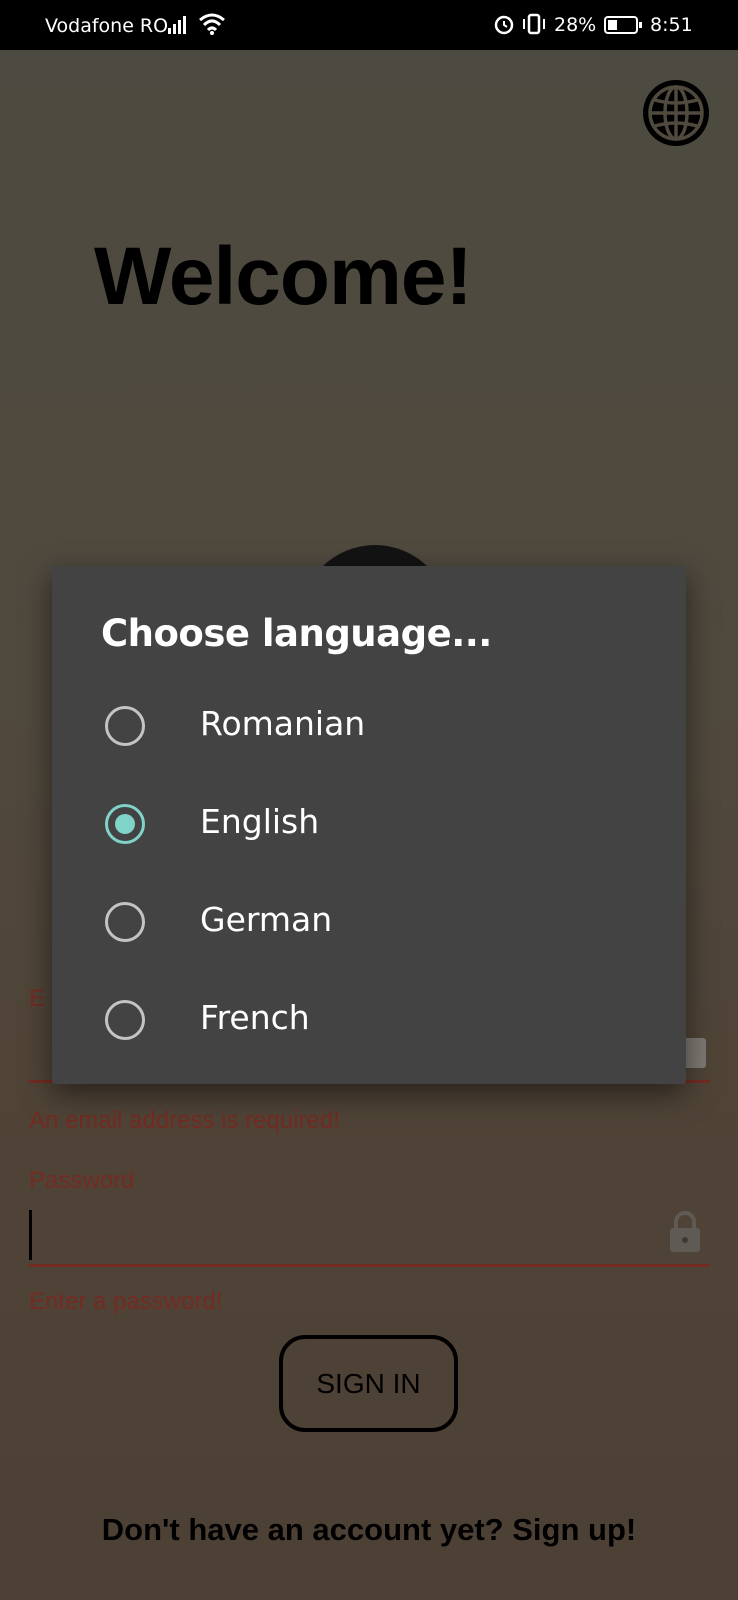 This screenshot has height=1600, width=738. I want to click on alarm-icon, so click(504, 25).